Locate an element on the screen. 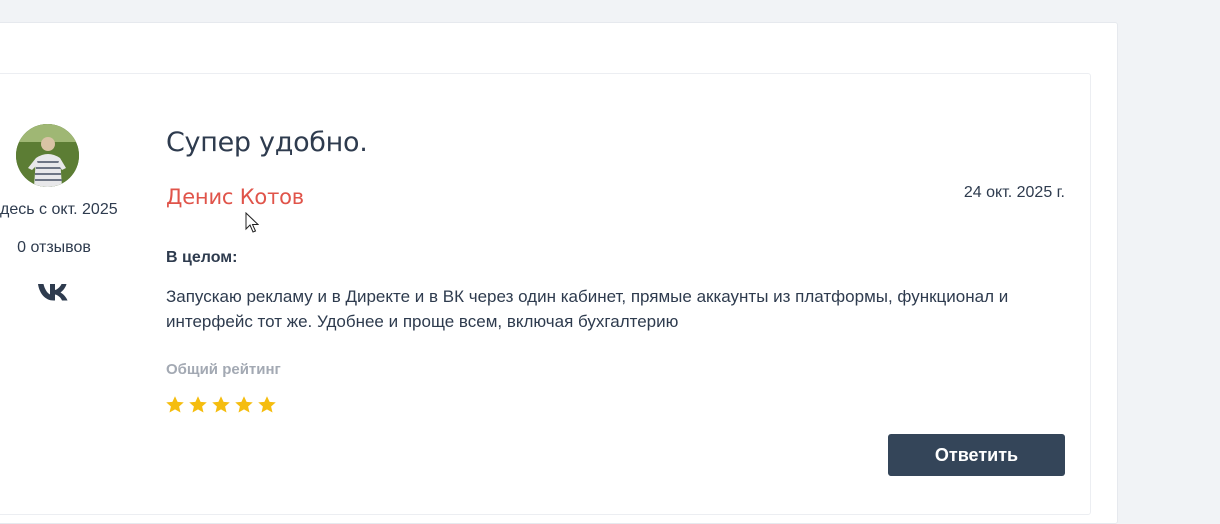 Image resolution: width=1220 pixels, height=524 pixels. reply-button: Ответить is located at coordinates (976, 455).